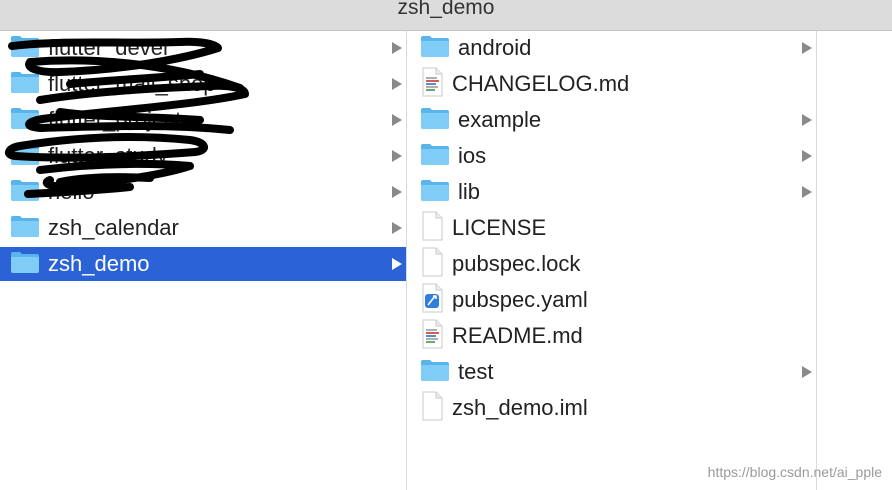  What do you see at coordinates (611, 192) in the screenshot?
I see `column2-item-lib: lib` at bounding box center [611, 192].